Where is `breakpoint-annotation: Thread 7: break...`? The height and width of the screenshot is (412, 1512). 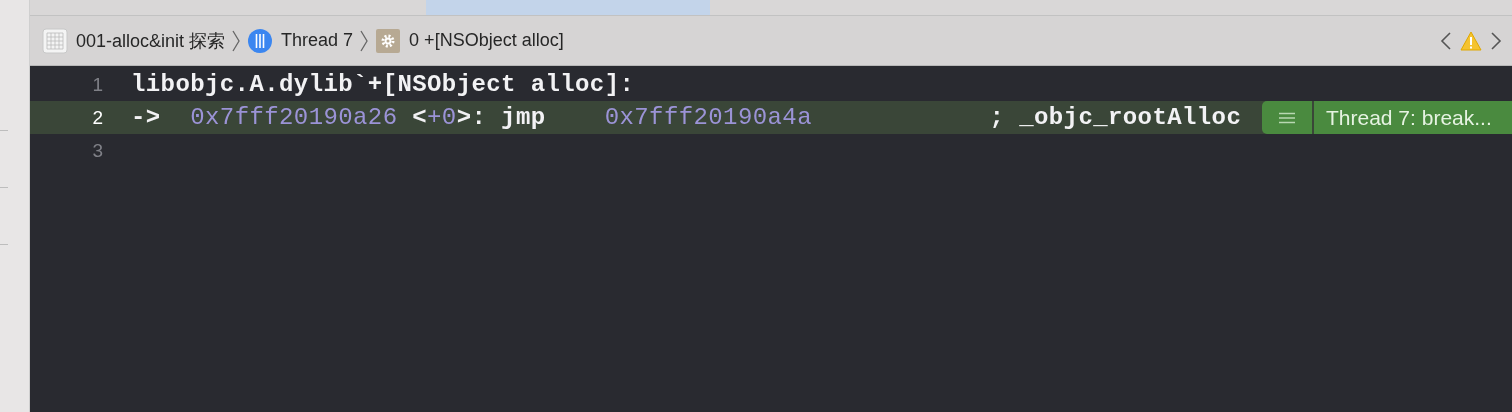 breakpoint-annotation: Thread 7: break... is located at coordinates (1413, 117).